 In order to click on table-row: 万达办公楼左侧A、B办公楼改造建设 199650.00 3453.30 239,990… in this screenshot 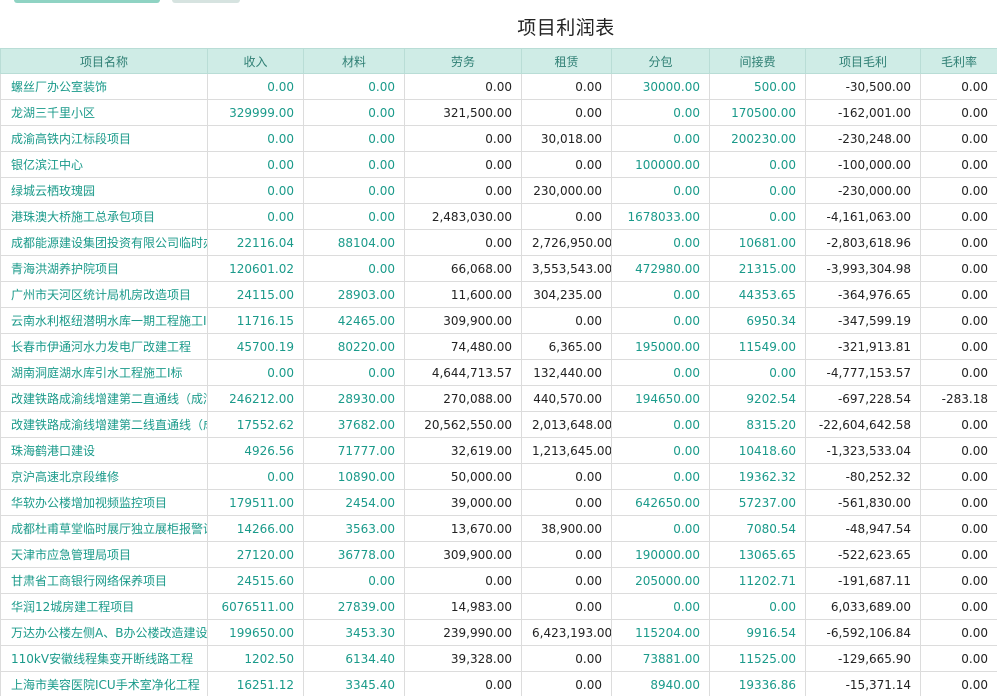, I will do `click(498, 632)`.